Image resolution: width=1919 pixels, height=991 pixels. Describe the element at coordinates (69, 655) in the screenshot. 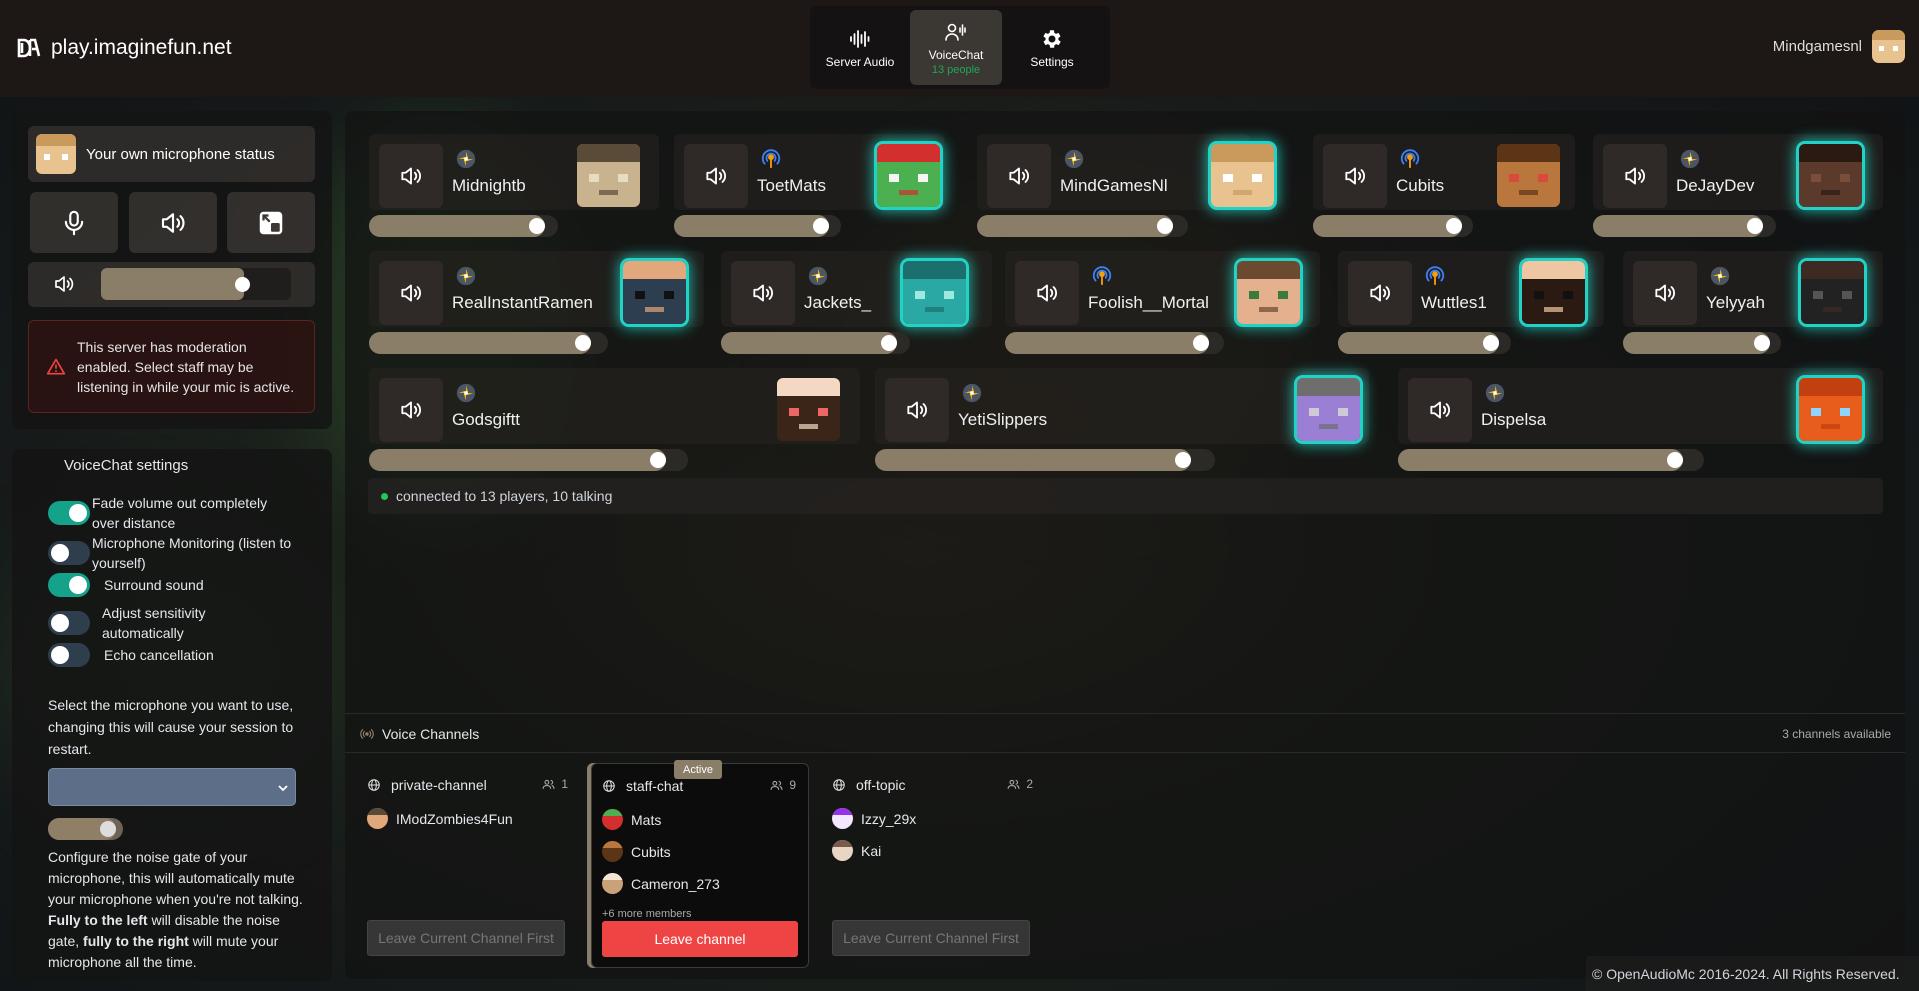

I see `toggle-echo-cancellation` at that location.